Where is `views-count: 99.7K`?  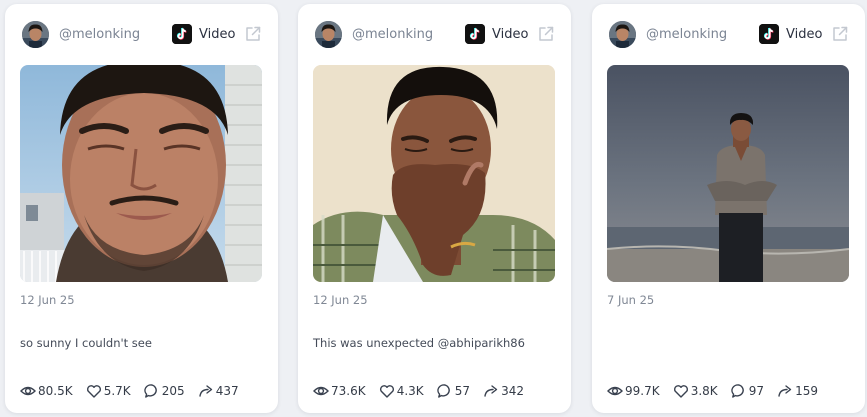
views-count: 99.7K is located at coordinates (642, 390).